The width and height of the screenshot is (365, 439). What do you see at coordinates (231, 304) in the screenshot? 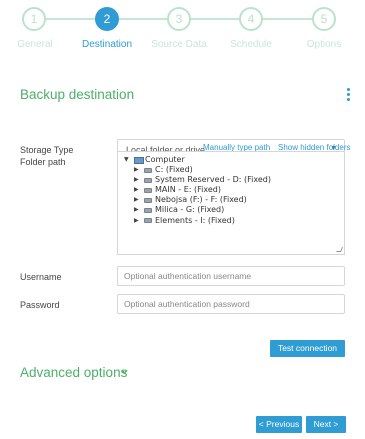
I see `password-input` at bounding box center [231, 304].